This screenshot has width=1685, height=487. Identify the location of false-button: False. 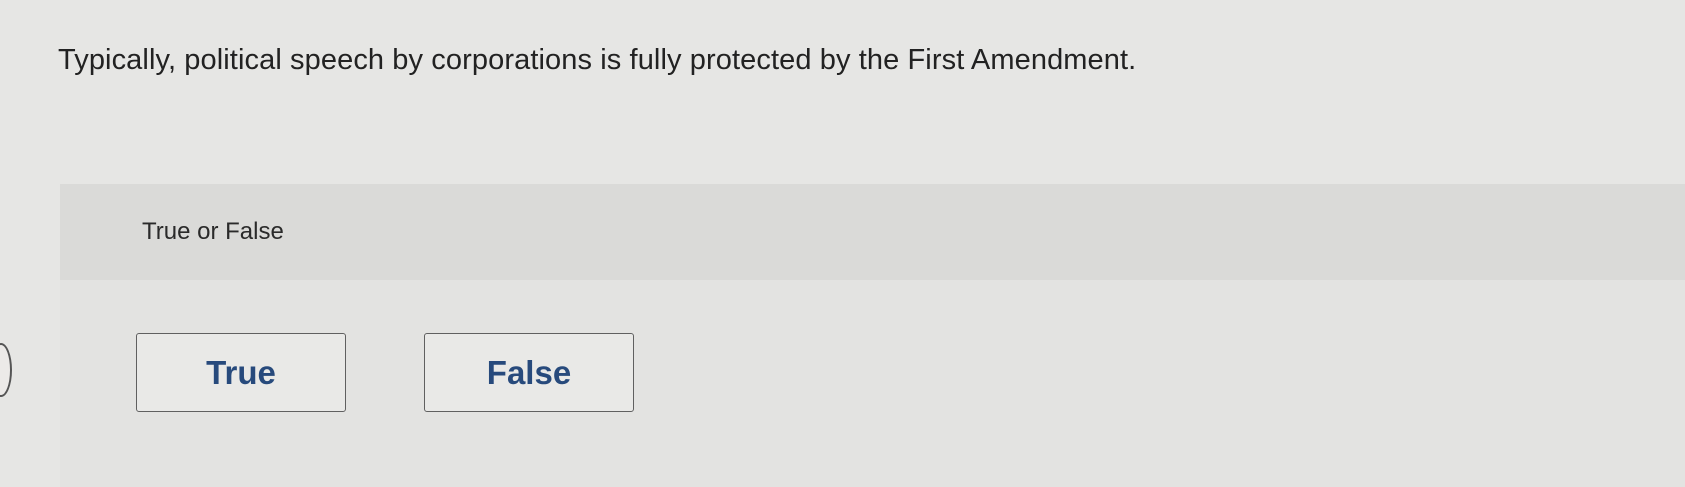
(529, 372).